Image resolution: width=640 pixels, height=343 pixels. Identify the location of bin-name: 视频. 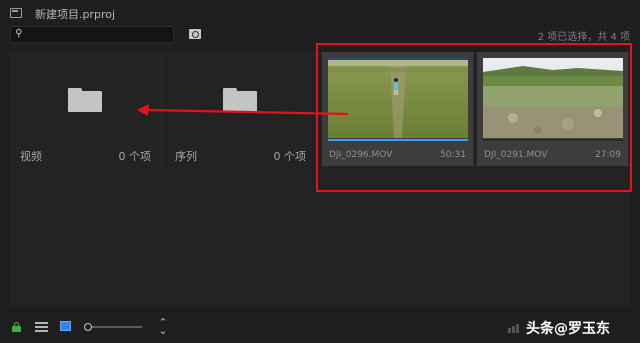
(31, 156).